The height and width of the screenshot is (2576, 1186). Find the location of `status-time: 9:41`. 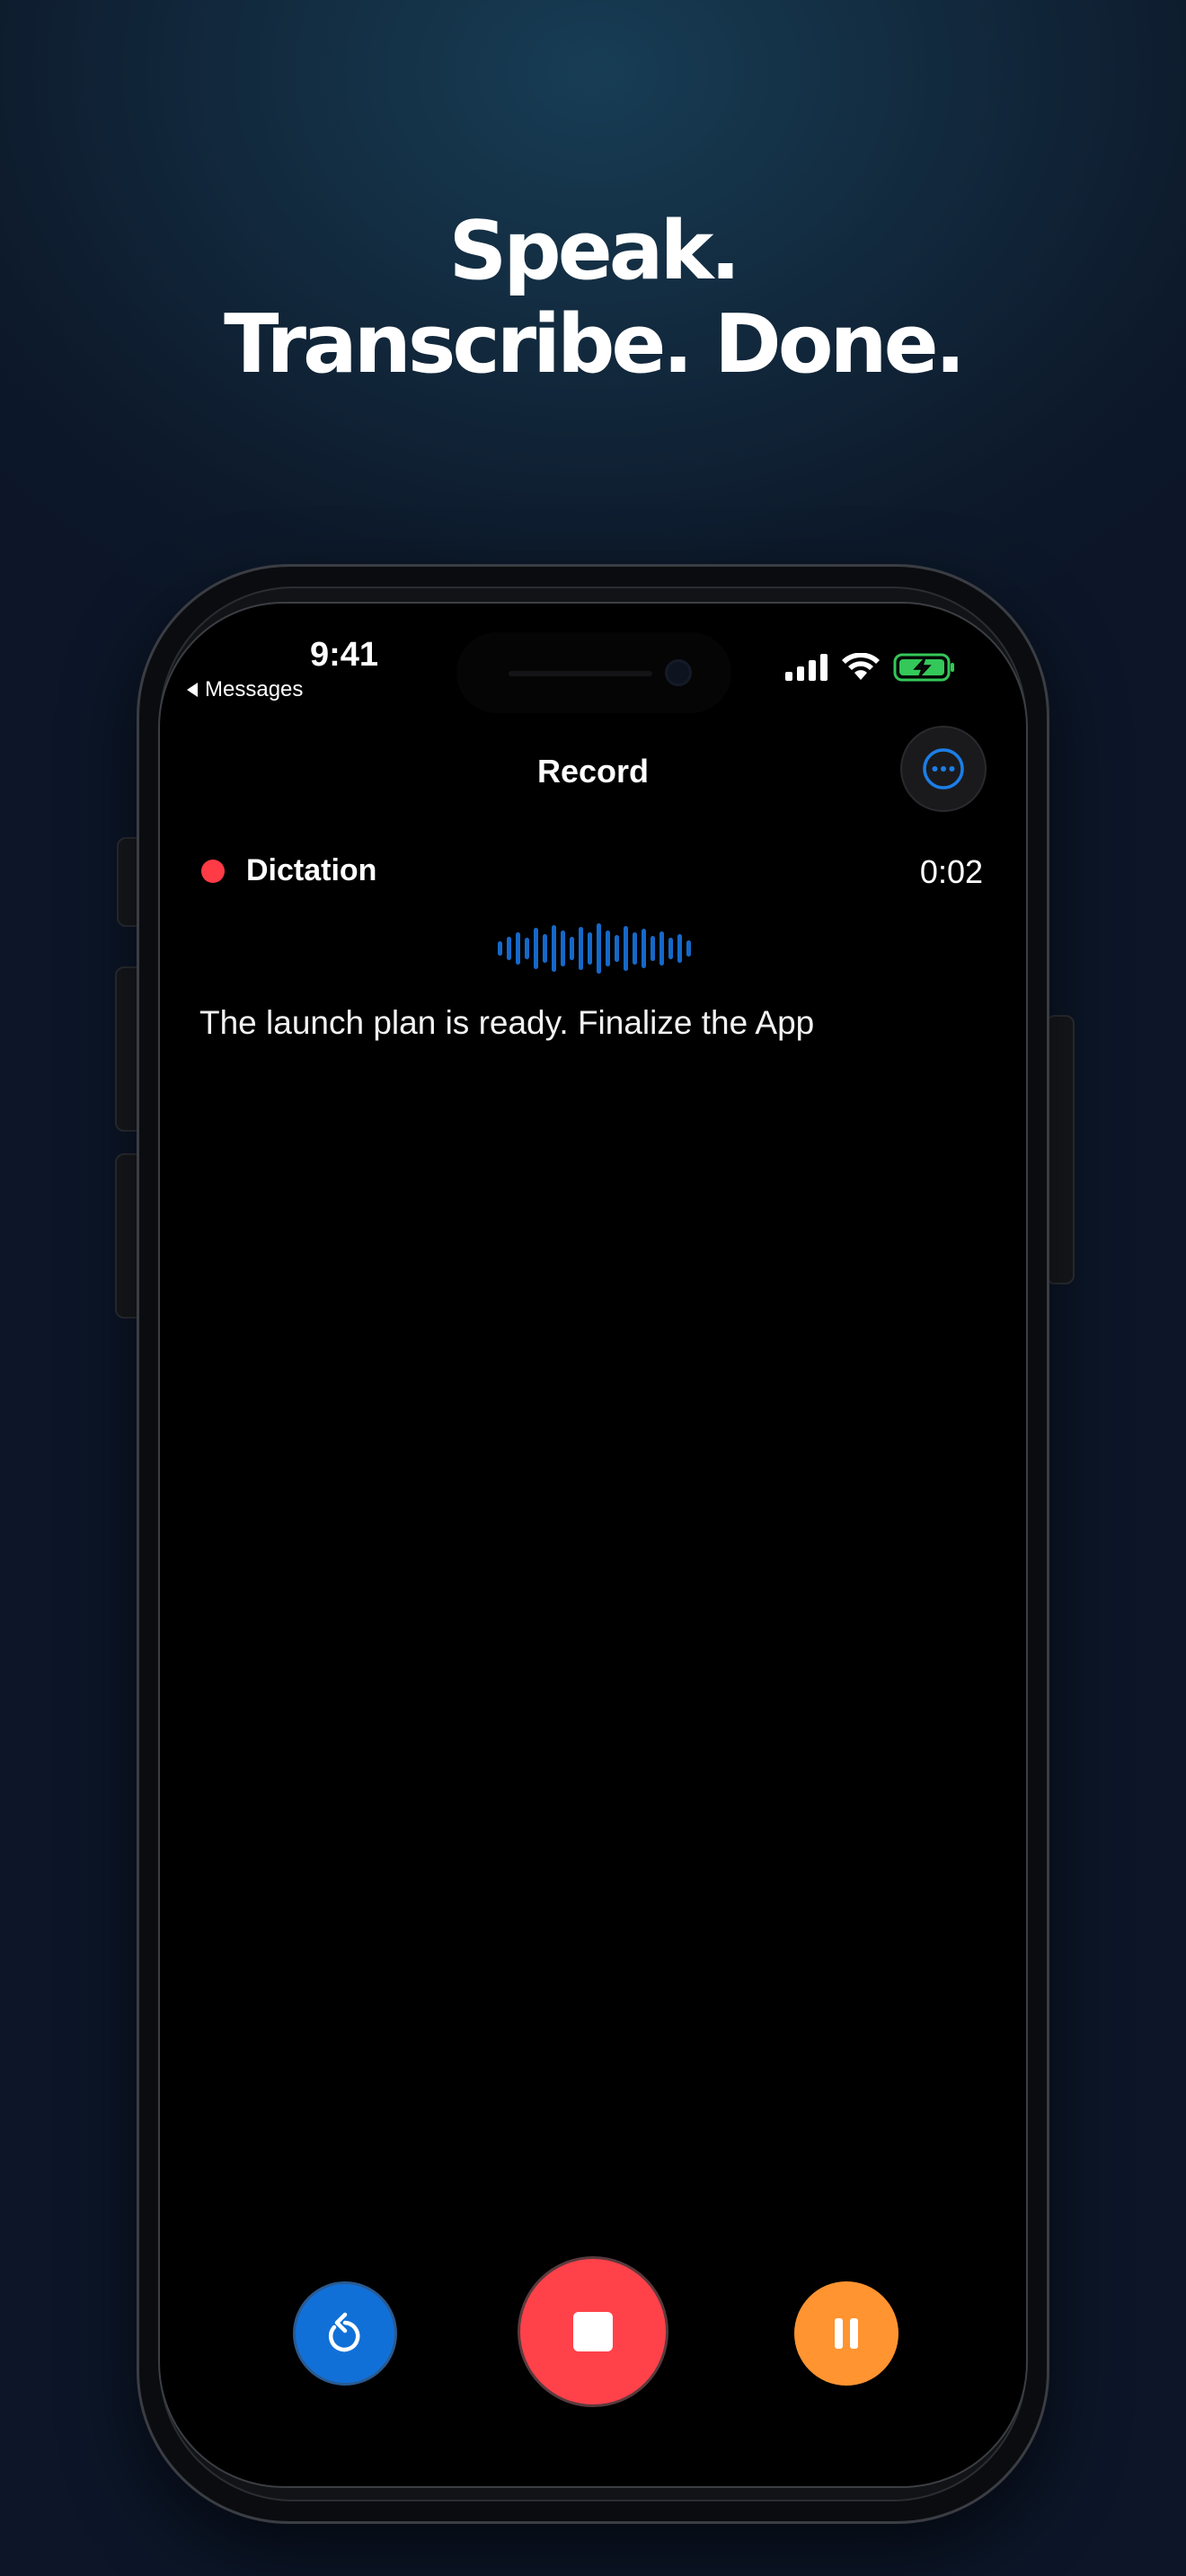

status-time: 9:41 is located at coordinates (344, 655).